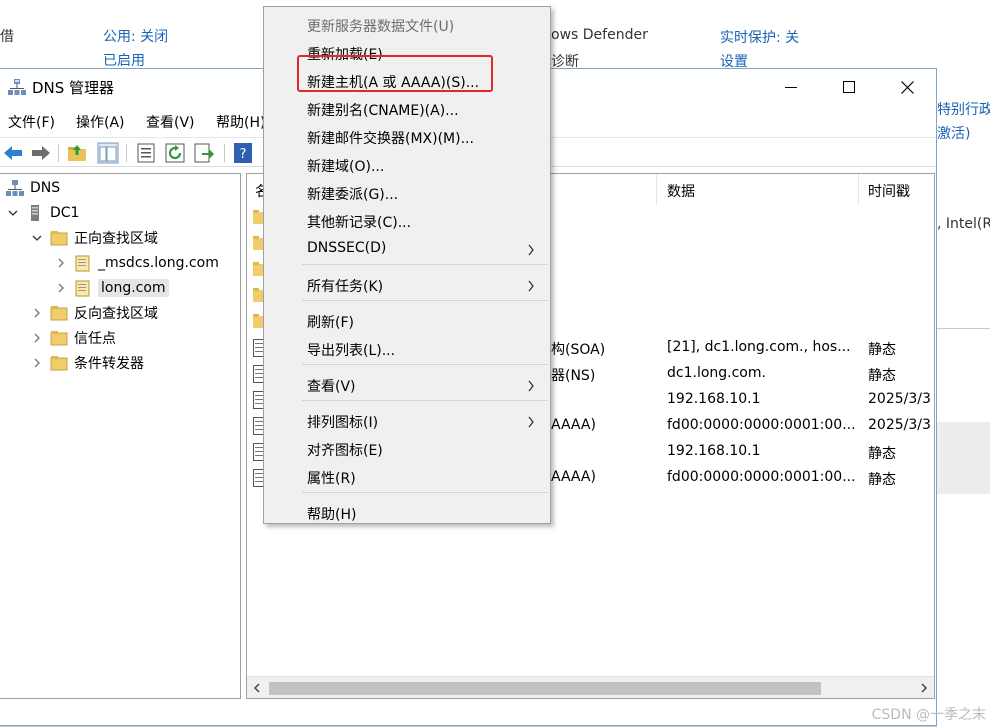 The width and height of the screenshot is (990, 728). What do you see at coordinates (35, 213) in the screenshot?
I see `server-icon` at bounding box center [35, 213].